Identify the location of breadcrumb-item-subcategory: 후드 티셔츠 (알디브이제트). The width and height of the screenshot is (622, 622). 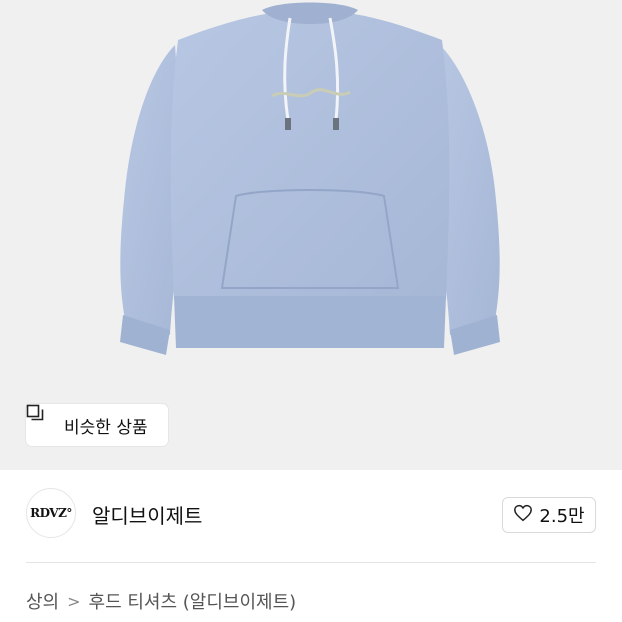
(193, 601).